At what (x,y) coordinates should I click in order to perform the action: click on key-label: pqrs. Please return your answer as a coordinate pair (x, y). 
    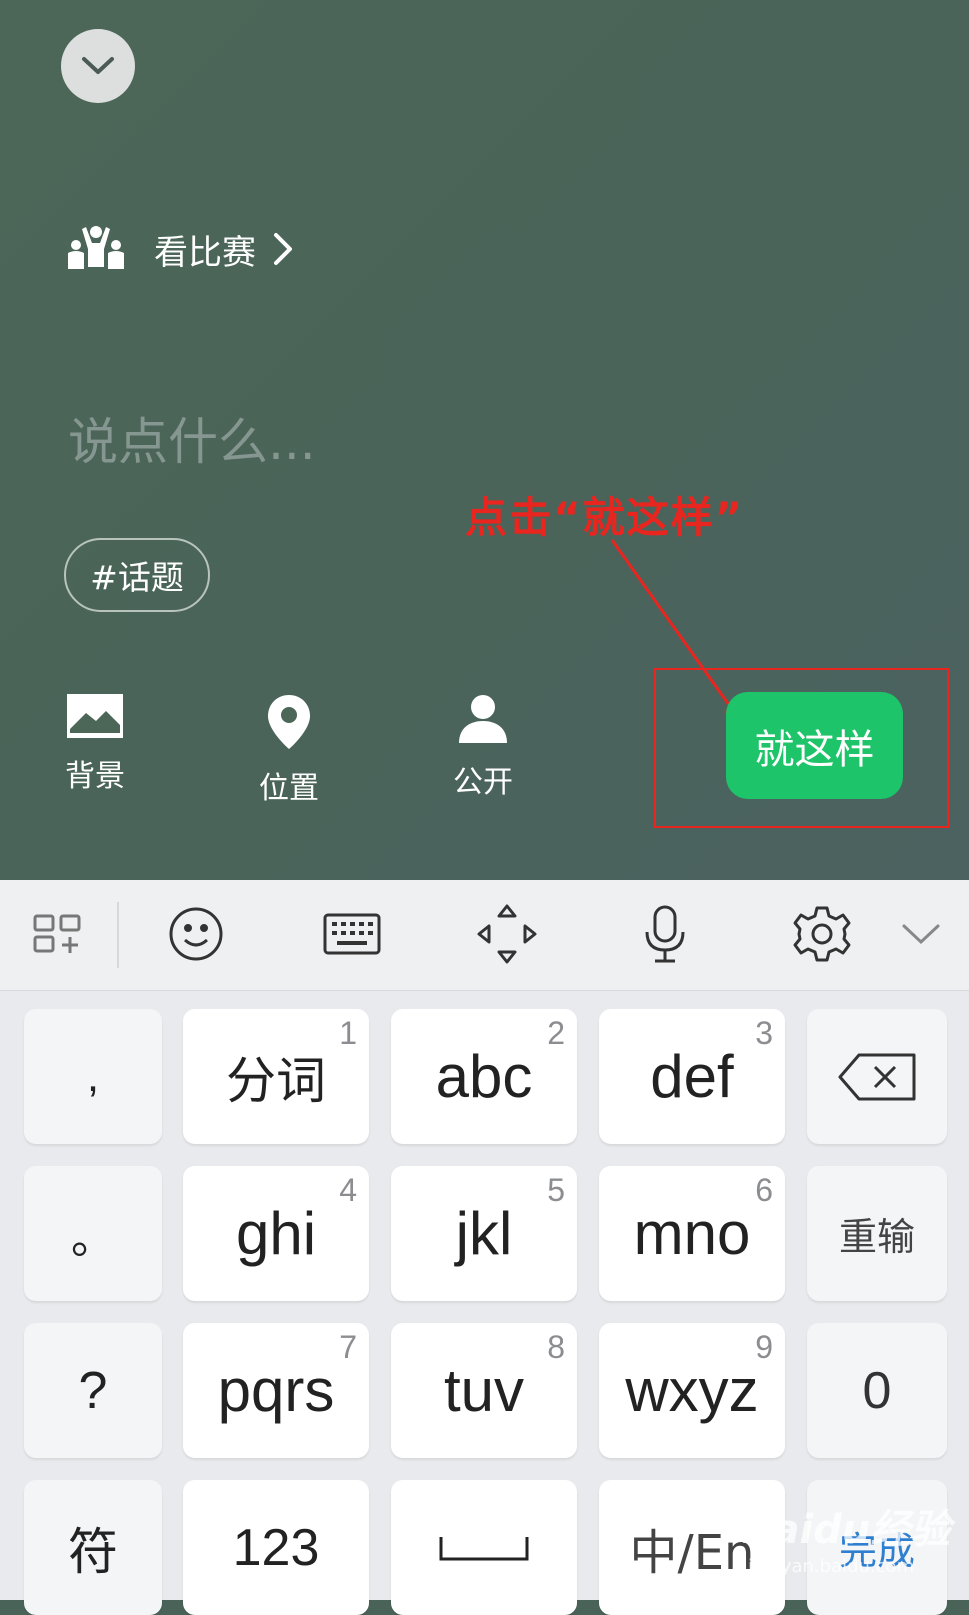
    Looking at the image, I should click on (276, 1390).